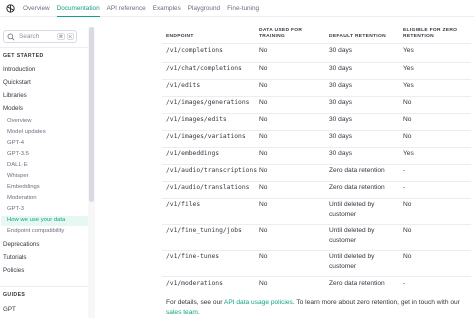 The width and height of the screenshot is (474, 318). I want to click on sidebar-item-gpt: GPT, so click(9, 309).